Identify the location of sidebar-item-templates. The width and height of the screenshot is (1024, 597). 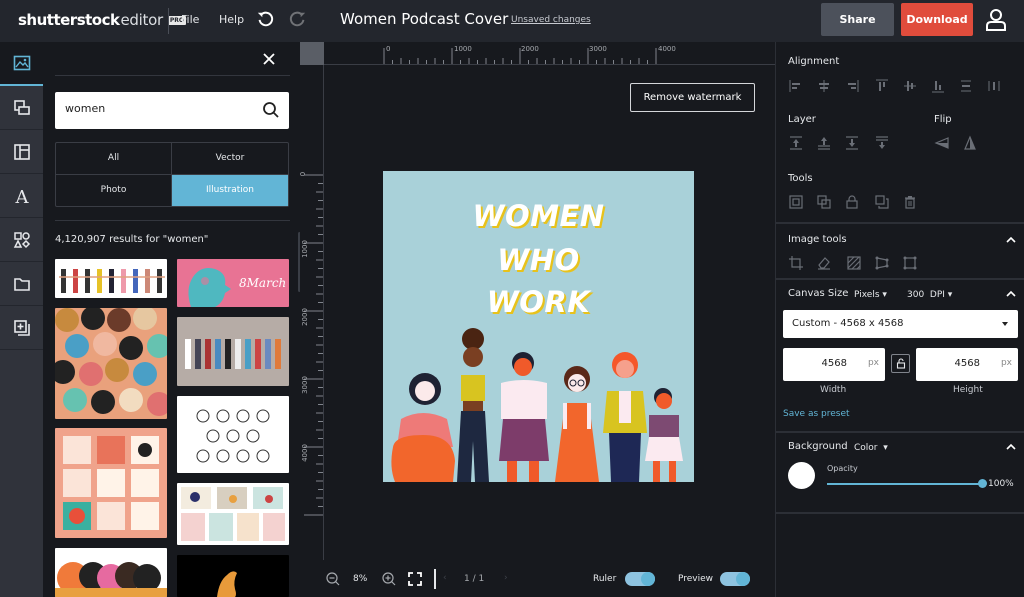
(21, 152).